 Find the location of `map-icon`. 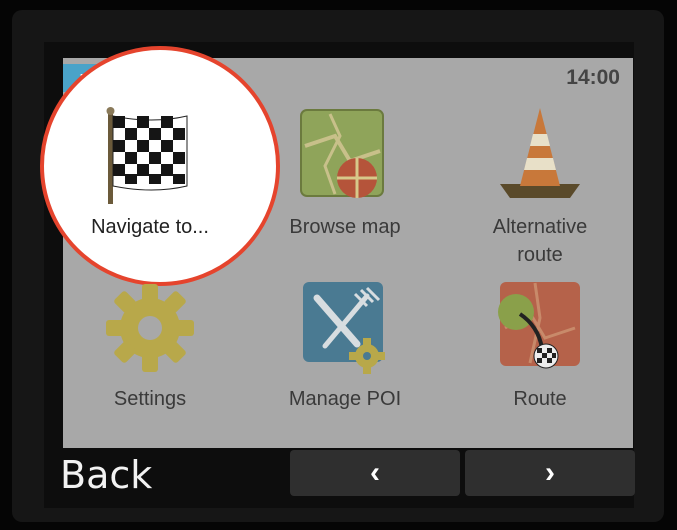

map-icon is located at coordinates (345, 156).